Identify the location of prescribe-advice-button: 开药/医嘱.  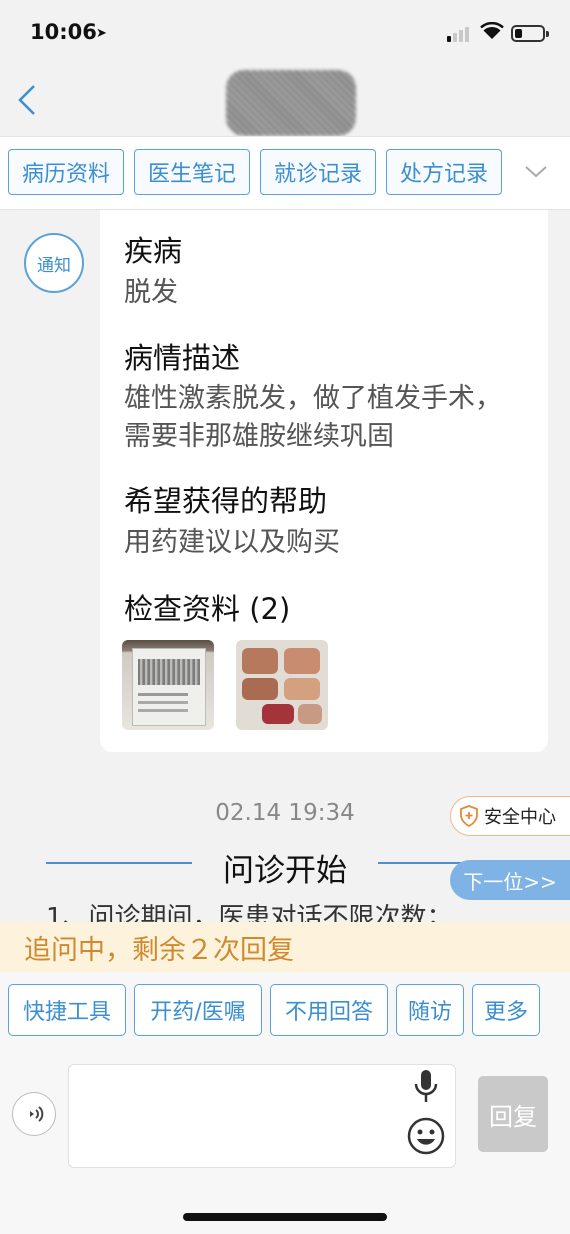
(198, 1010).